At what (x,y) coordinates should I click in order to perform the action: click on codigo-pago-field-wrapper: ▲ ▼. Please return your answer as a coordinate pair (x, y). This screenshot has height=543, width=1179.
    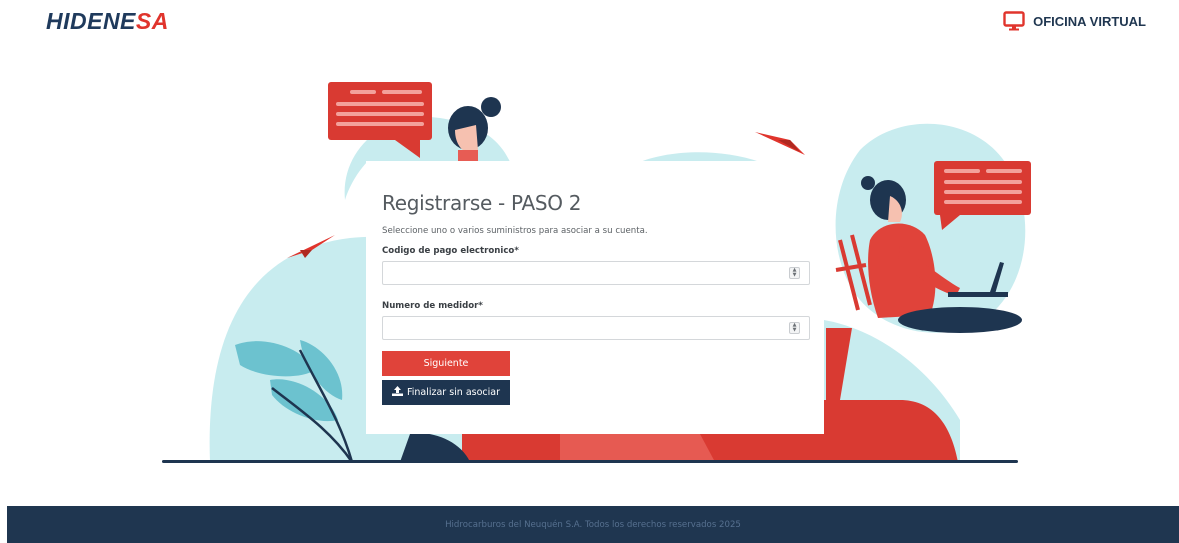
    Looking at the image, I should click on (596, 273).